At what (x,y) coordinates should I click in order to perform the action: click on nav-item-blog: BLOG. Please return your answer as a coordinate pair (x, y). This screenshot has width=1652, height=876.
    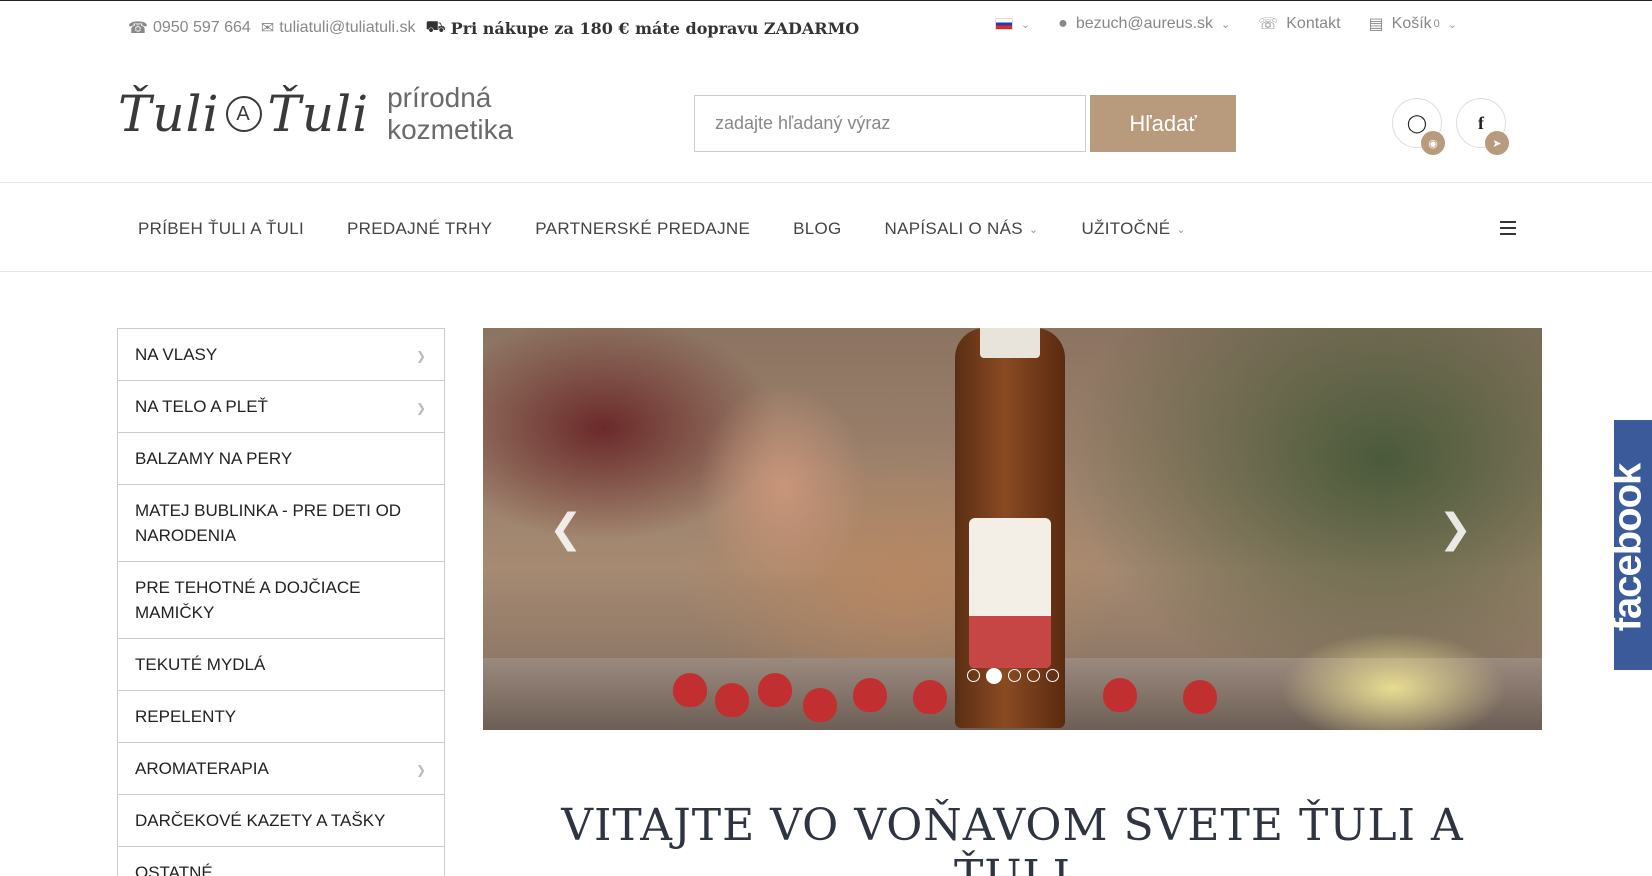
    Looking at the image, I should click on (817, 229).